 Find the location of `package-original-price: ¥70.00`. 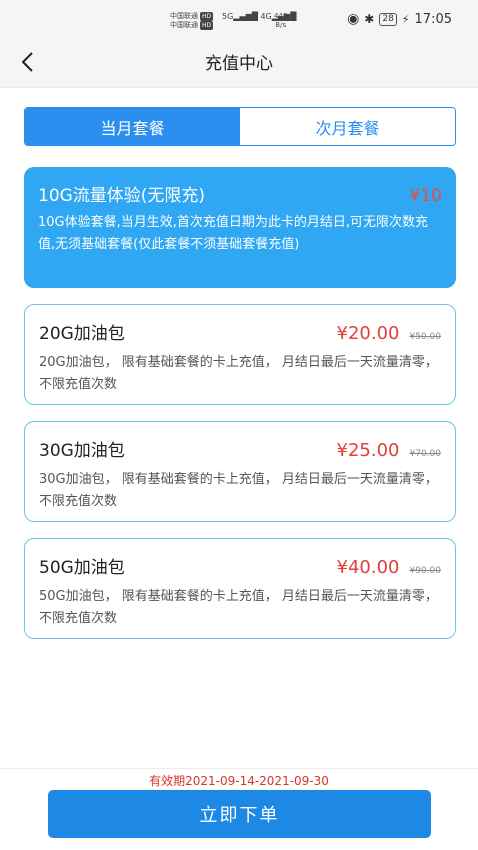

package-original-price: ¥70.00 is located at coordinates (425, 454).